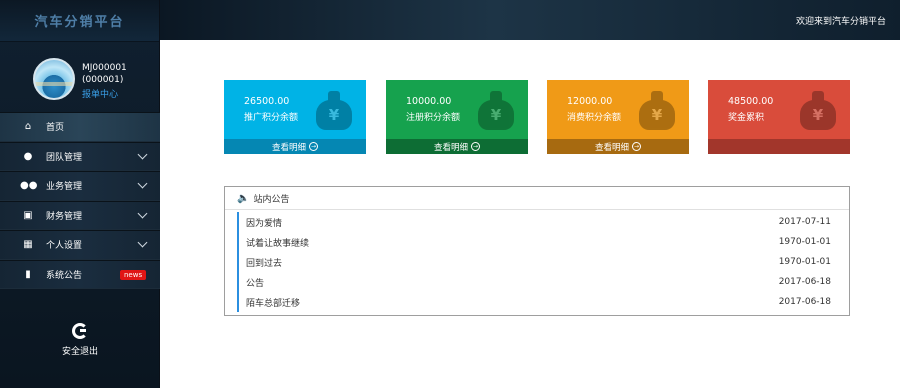  What do you see at coordinates (537, 198) in the screenshot?
I see `announcements-header: 🔈 站内公告` at bounding box center [537, 198].